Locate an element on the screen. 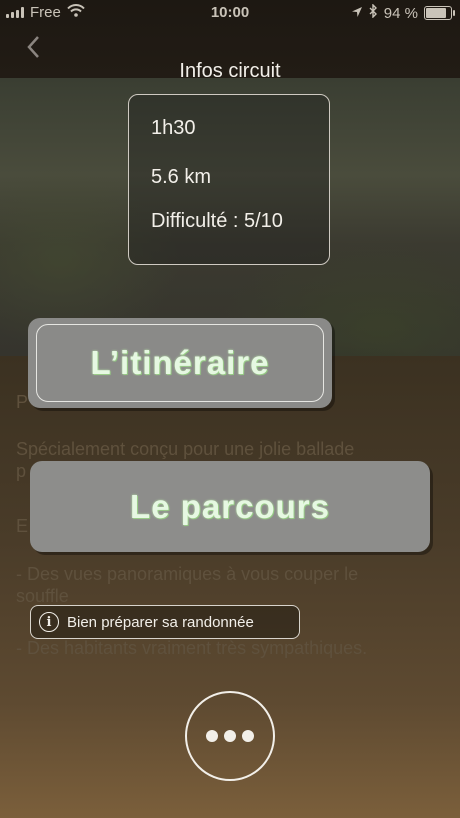  battery-fill is located at coordinates (436, 13).